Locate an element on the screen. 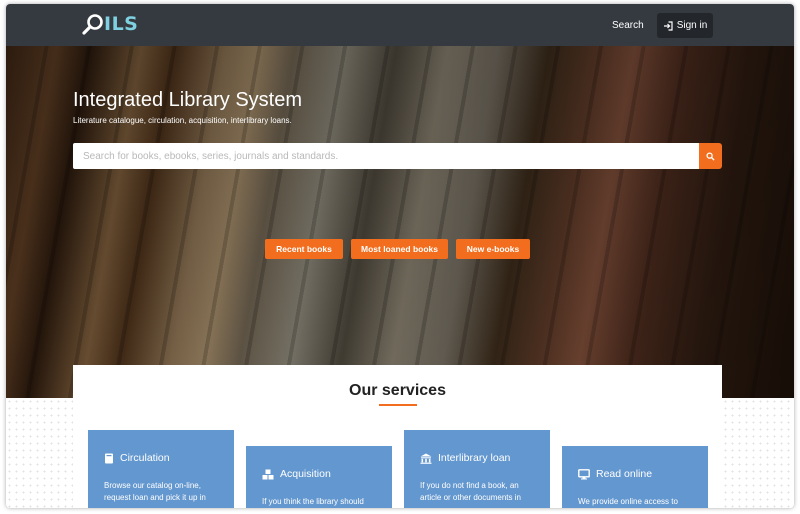 This screenshot has height=514, width=800. sign-in-icon is located at coordinates (668, 26).